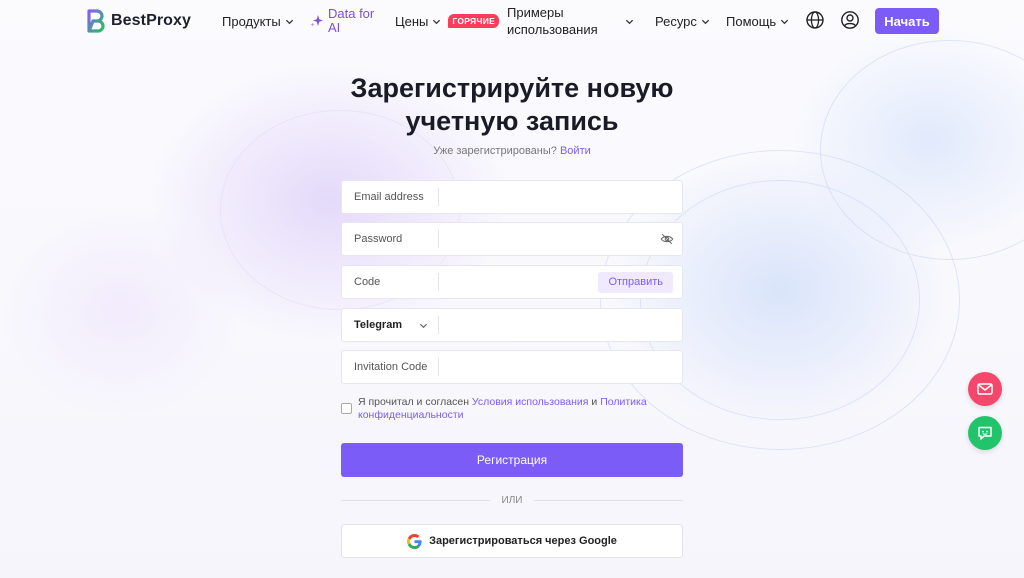 The image size is (1024, 578). Describe the element at coordinates (519, 282) in the screenshot. I see `code-input` at that location.